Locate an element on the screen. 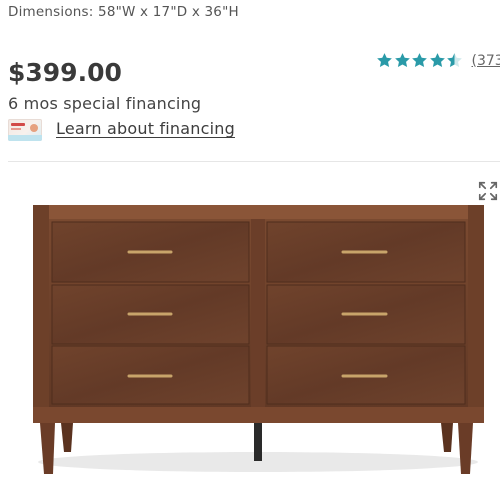  product-price: $399.00 is located at coordinates (65, 72).